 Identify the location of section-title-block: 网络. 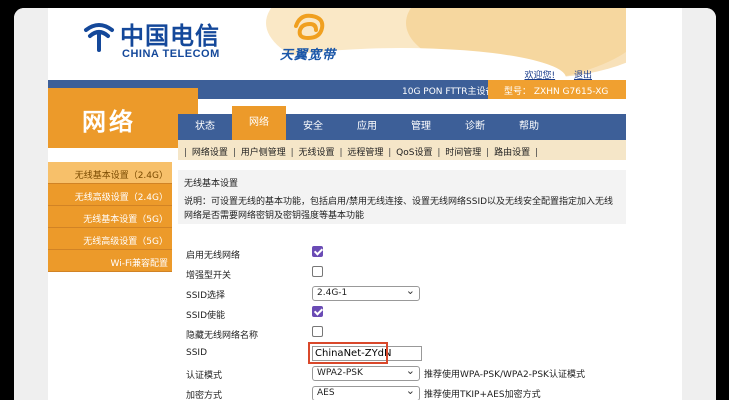
(123, 118).